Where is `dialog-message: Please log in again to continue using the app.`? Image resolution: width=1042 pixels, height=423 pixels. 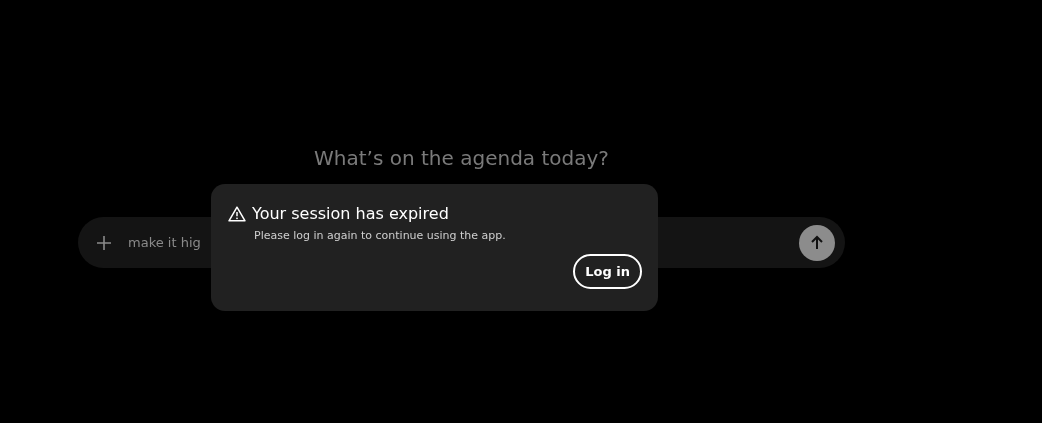 dialog-message: Please log in again to continue using the app. is located at coordinates (380, 235).